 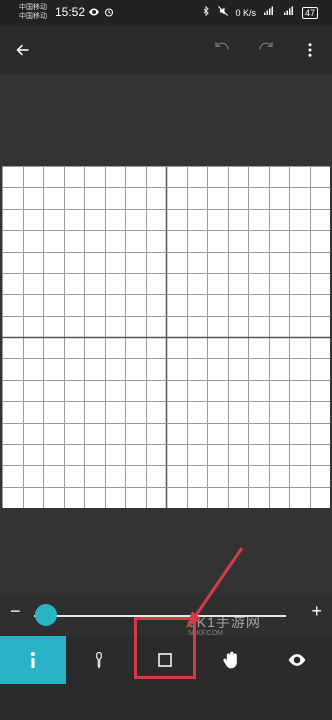 I want to click on carrier-info: 中国移动 中国移动, so click(x=33, y=12).